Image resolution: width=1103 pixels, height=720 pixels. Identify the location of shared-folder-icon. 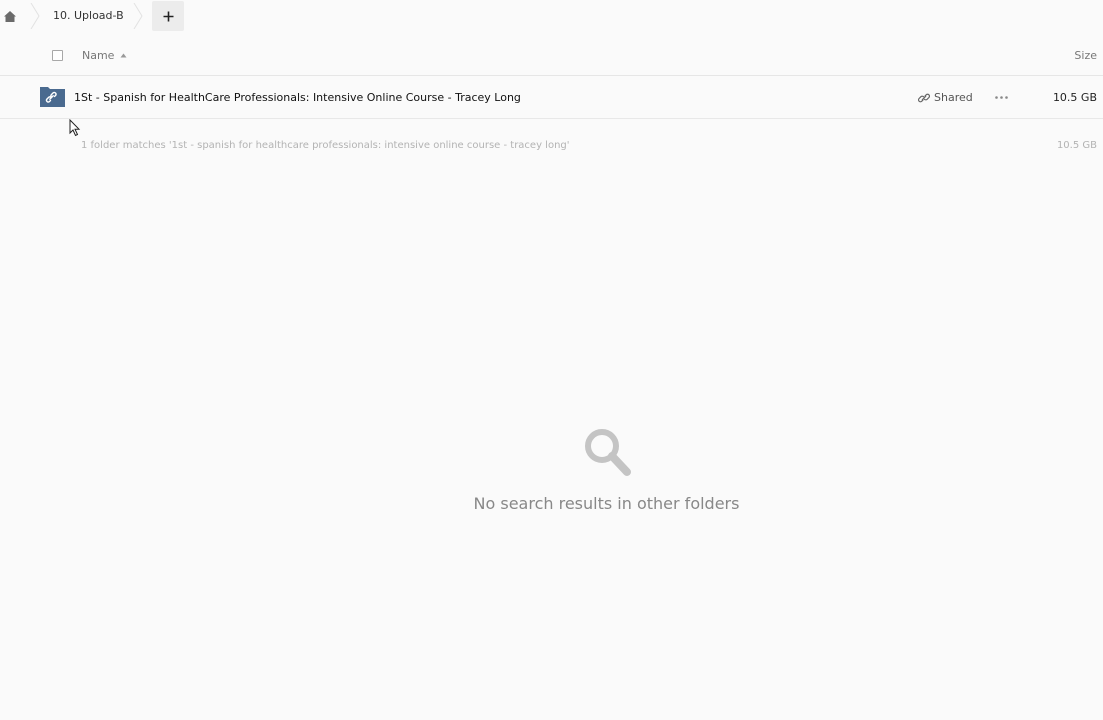
(52, 97).